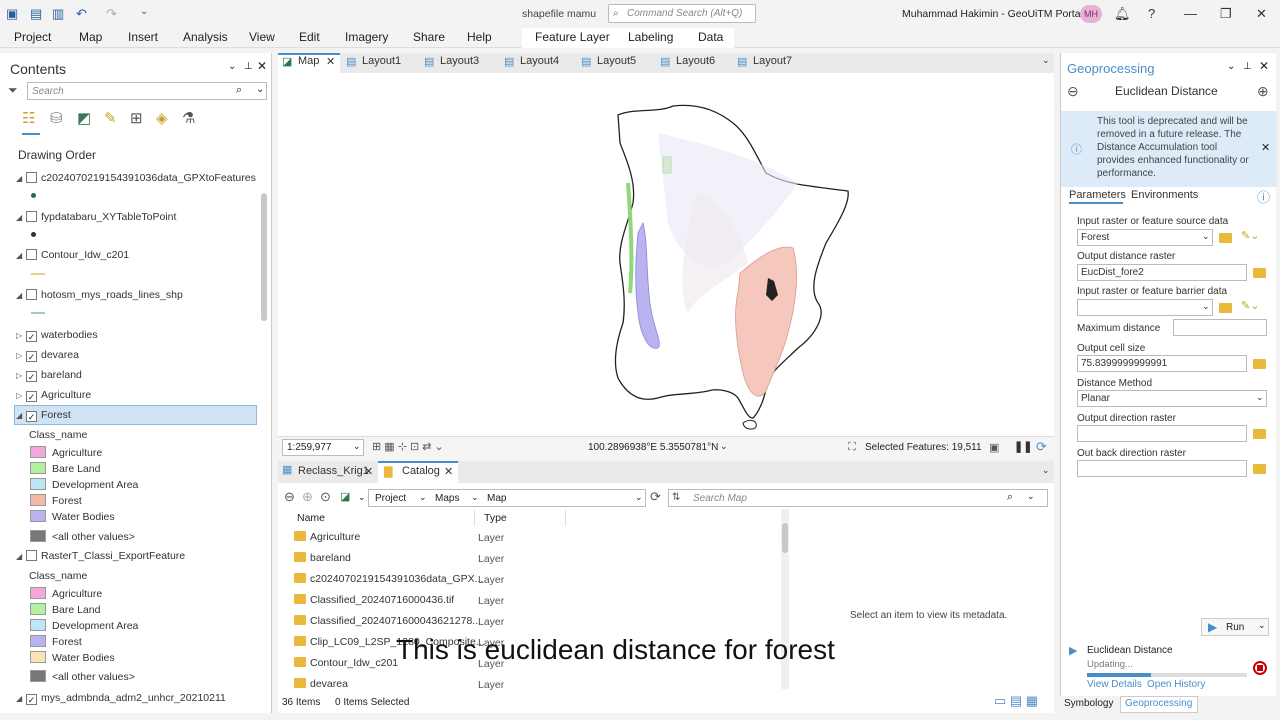  Describe the element at coordinates (1046, 470) in the screenshot. I see `tabs-overflow-icon: ⌄` at that location.